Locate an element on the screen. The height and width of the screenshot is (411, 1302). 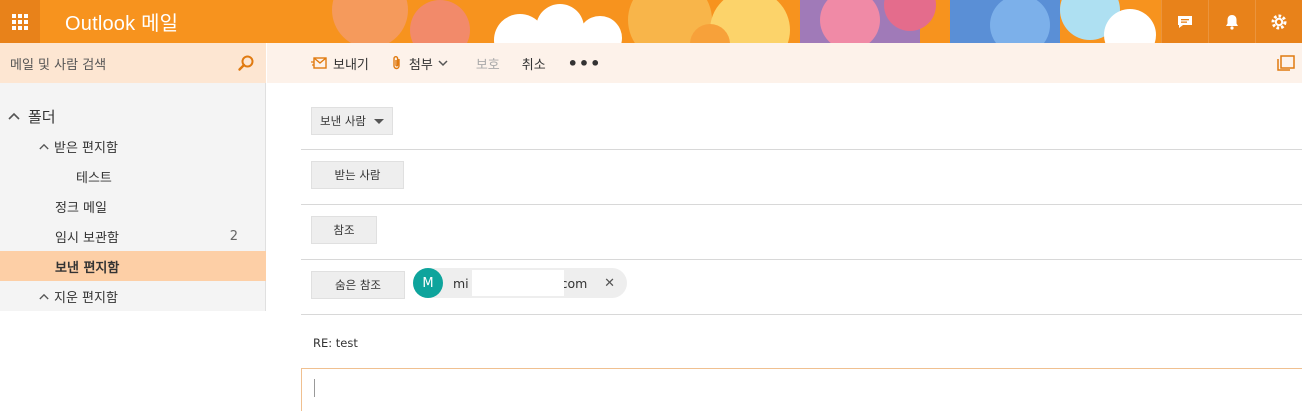
chat-icon is located at coordinates (1184, 21).